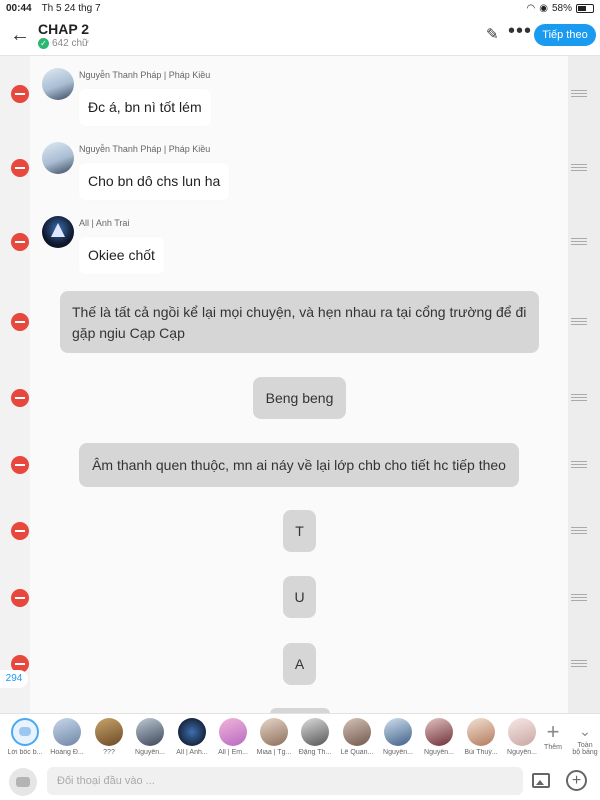 This screenshot has width=600, height=800. I want to click on battery-icon, so click(585, 8).